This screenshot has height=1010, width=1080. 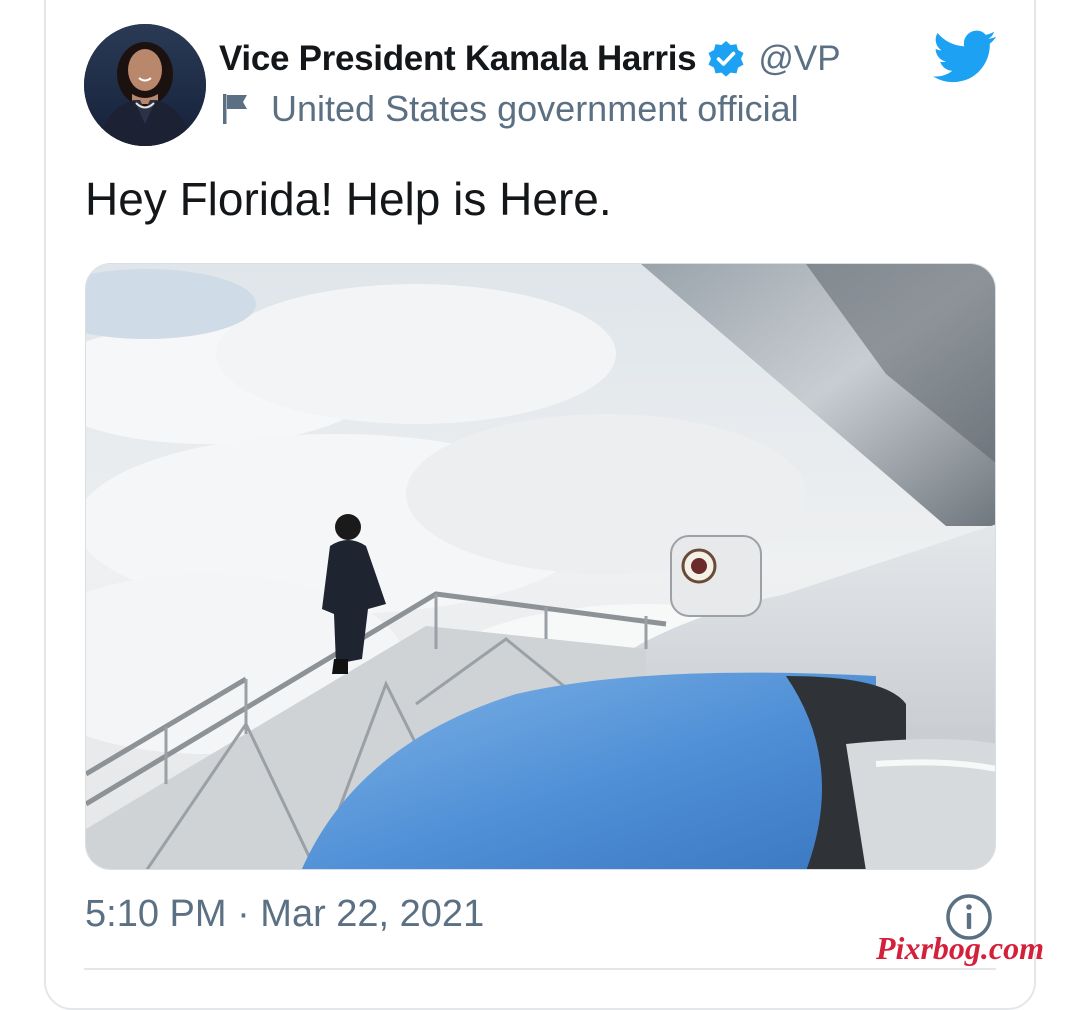 What do you see at coordinates (726, 59) in the screenshot?
I see `verified-badge-icon` at bounding box center [726, 59].